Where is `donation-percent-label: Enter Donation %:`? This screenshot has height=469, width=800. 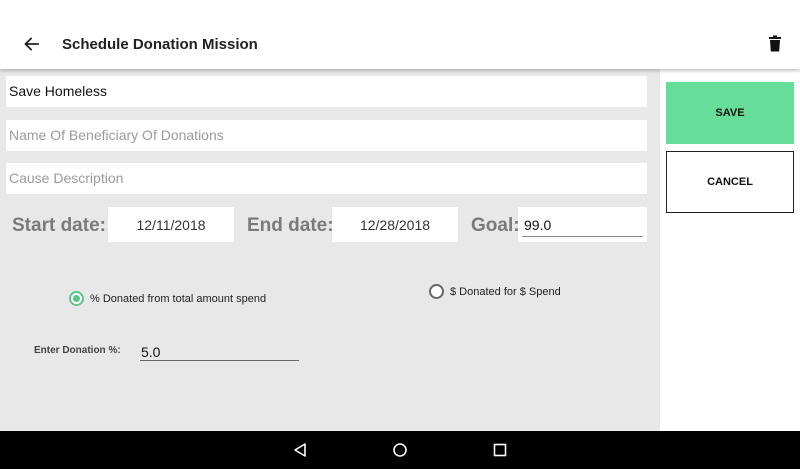 donation-percent-label: Enter Donation %: is located at coordinates (77, 350).